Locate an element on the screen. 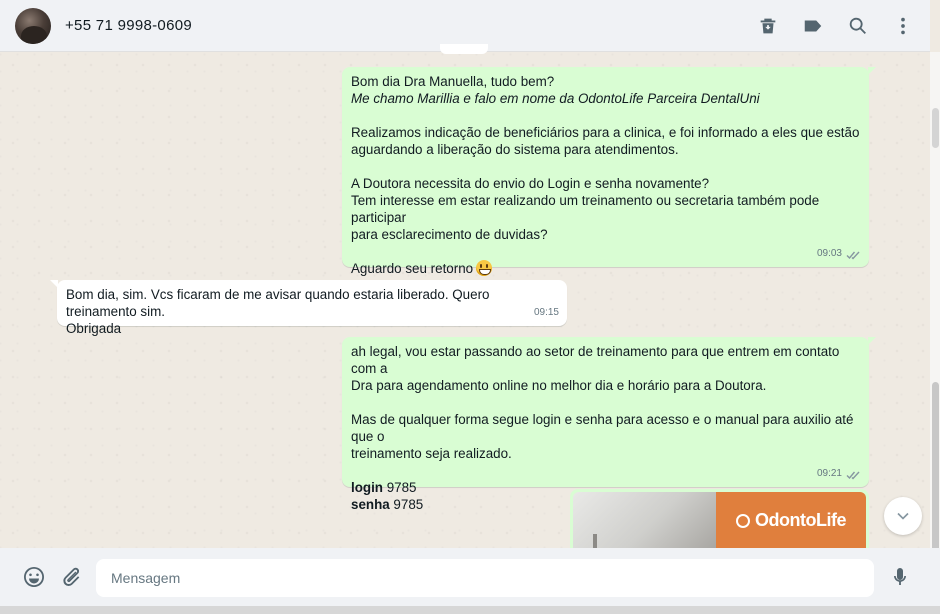 The height and width of the screenshot is (614, 940). microphone-icon is located at coordinates (900, 577).